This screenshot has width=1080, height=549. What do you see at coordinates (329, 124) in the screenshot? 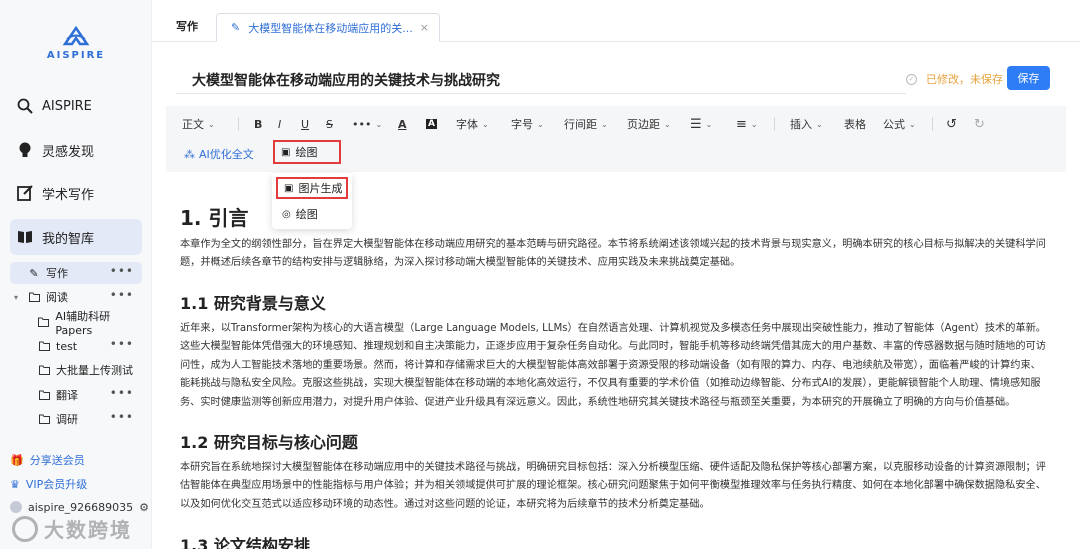
I see `strike-button: S` at bounding box center [329, 124].